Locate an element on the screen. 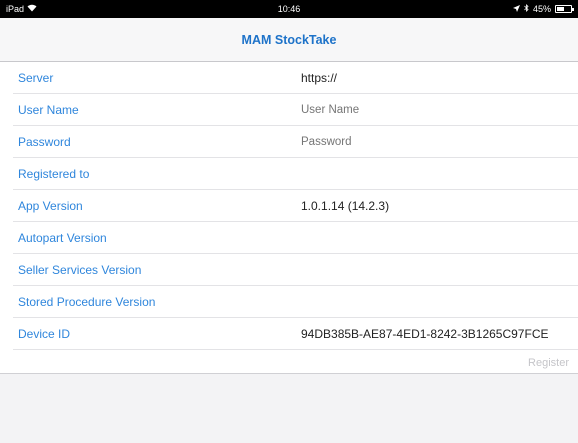 The height and width of the screenshot is (443, 578). row-autopart-version: Autopart Version is located at coordinates (289, 238).